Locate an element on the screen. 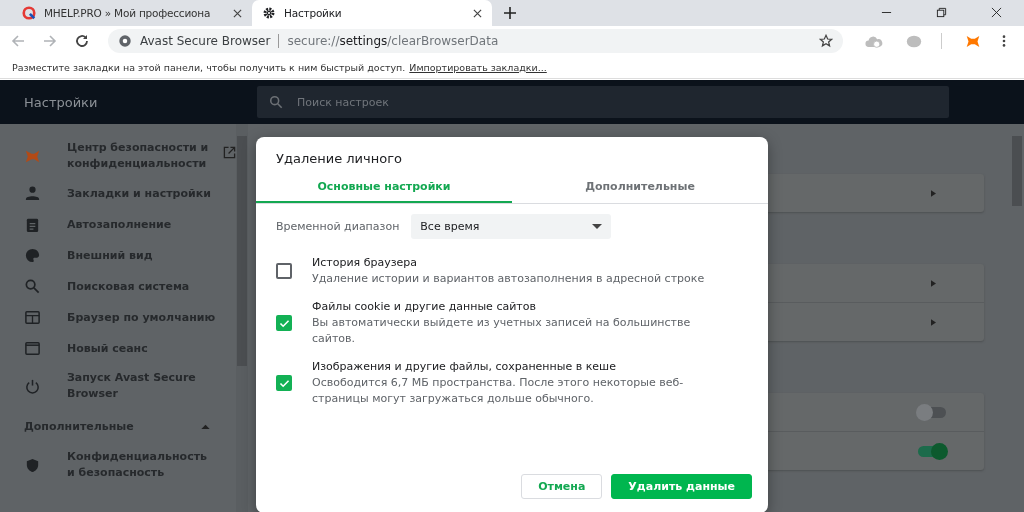 Image resolution: width=1024 pixels, height=512 pixels. folder-icon is located at coordinates (32, 348).